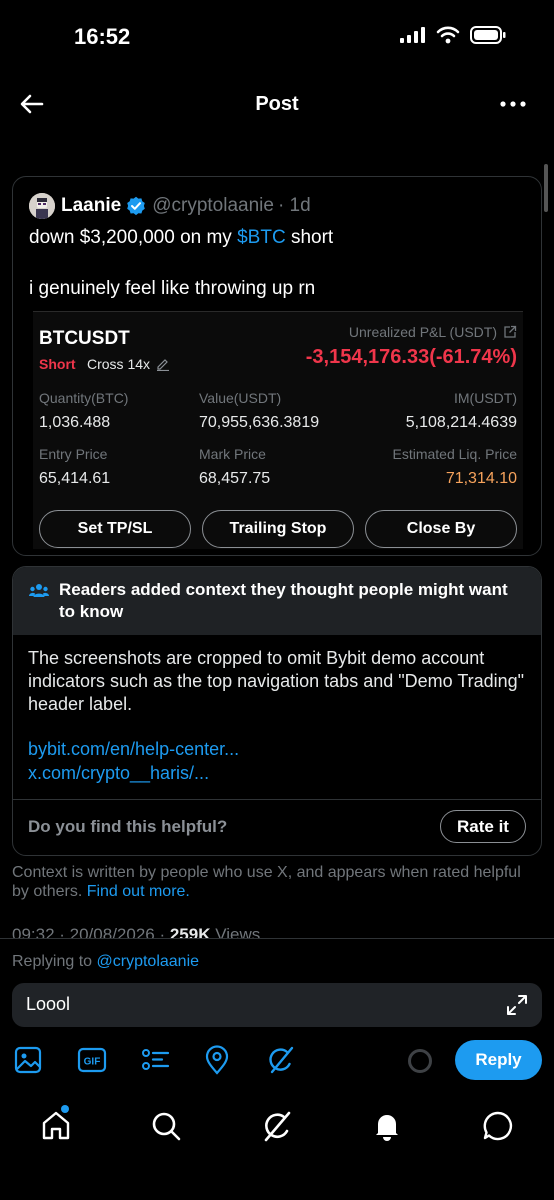  What do you see at coordinates (213, 206) in the screenshot?
I see `author-handle: @cryptolaanie` at bounding box center [213, 206].